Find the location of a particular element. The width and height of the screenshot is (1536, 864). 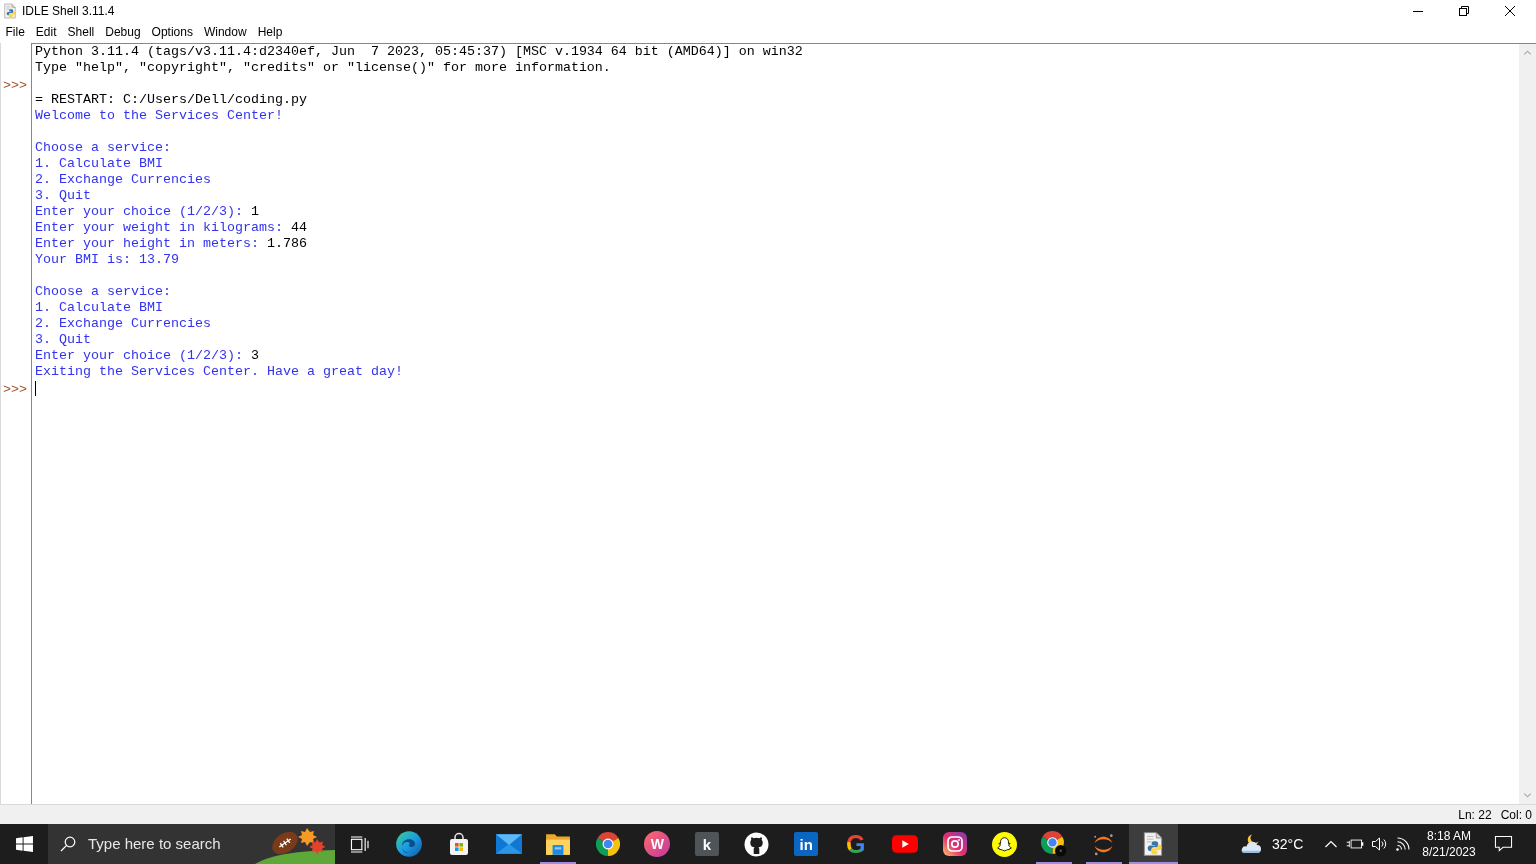

program-output: Enter your weight in kilograms: is located at coordinates (159, 228).